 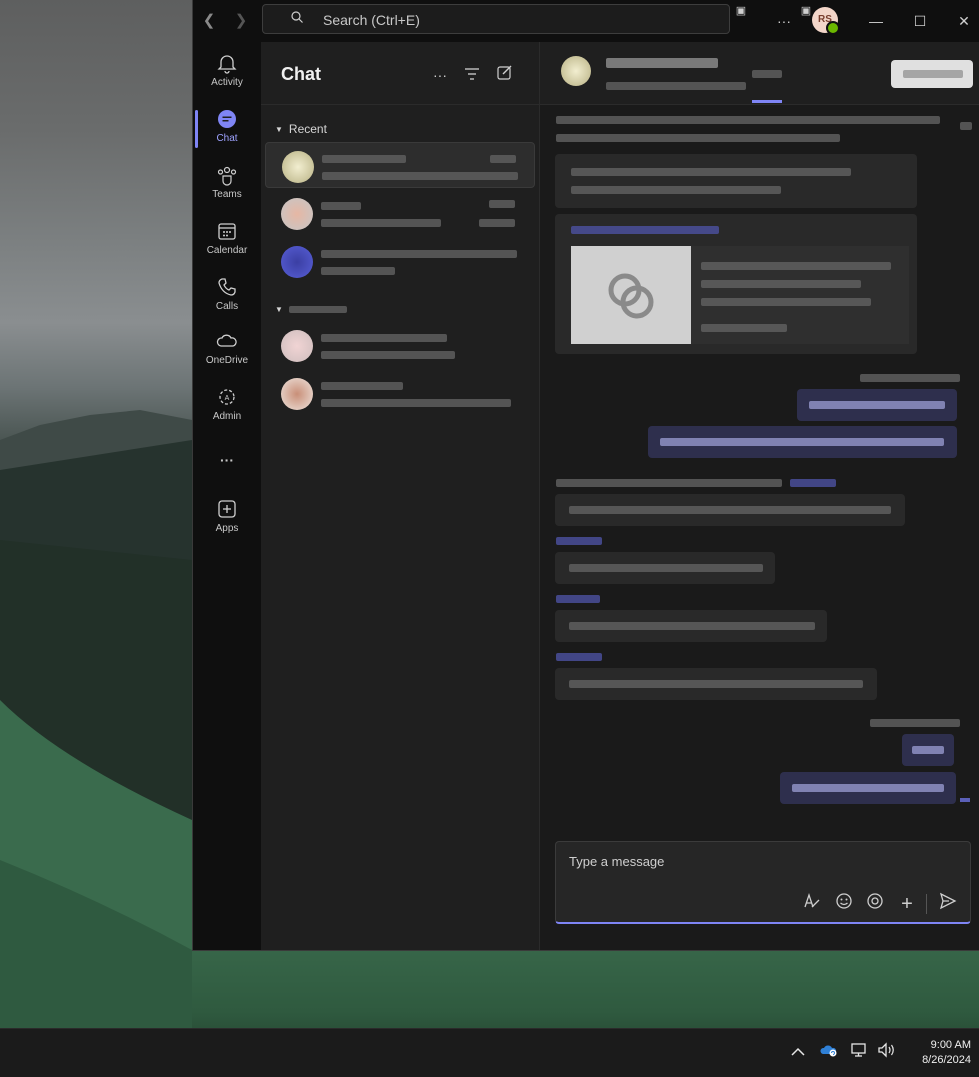 What do you see at coordinates (227, 241) in the screenshot?
I see `rail-calendar: Calendar` at bounding box center [227, 241].